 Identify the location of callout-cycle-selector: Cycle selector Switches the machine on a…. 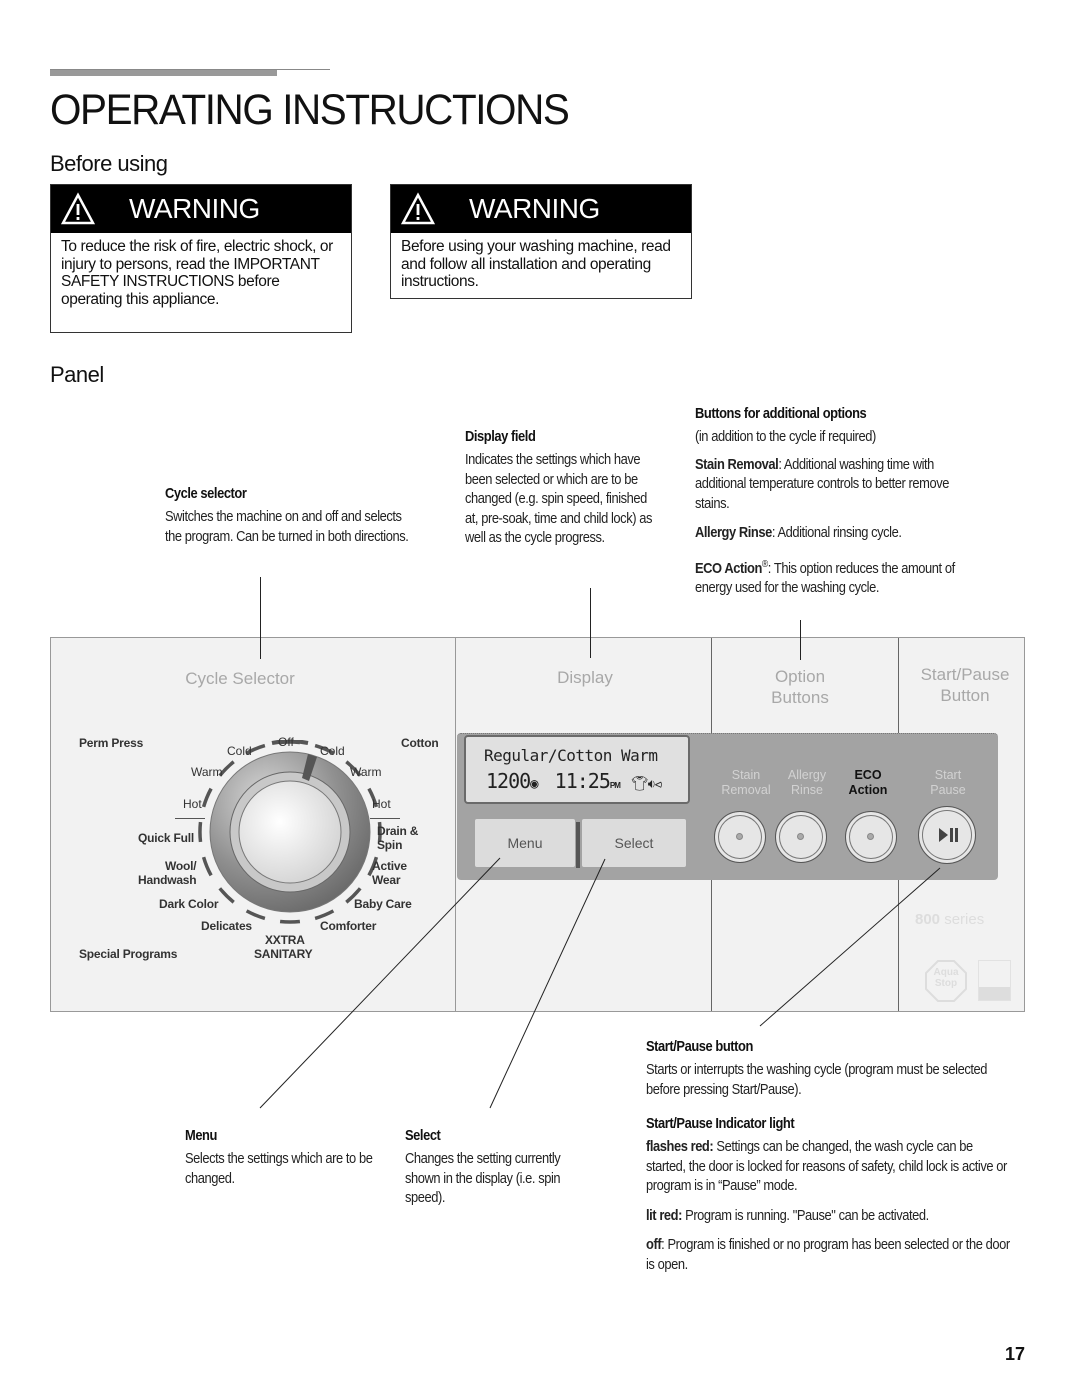
(305, 515).